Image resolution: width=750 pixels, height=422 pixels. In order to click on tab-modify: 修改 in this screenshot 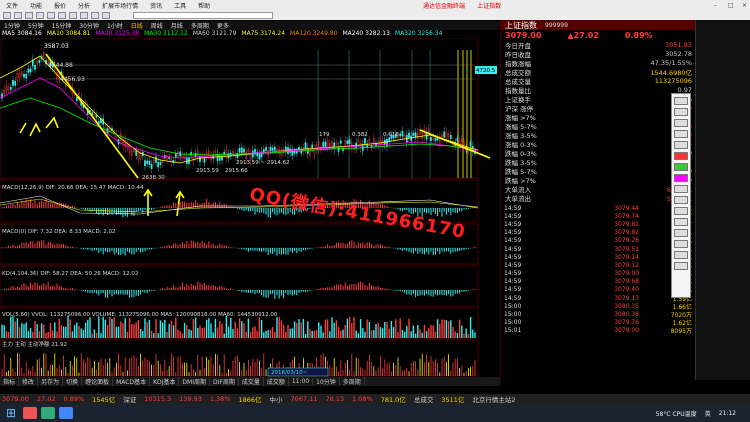, I will do `click(29, 381)`.